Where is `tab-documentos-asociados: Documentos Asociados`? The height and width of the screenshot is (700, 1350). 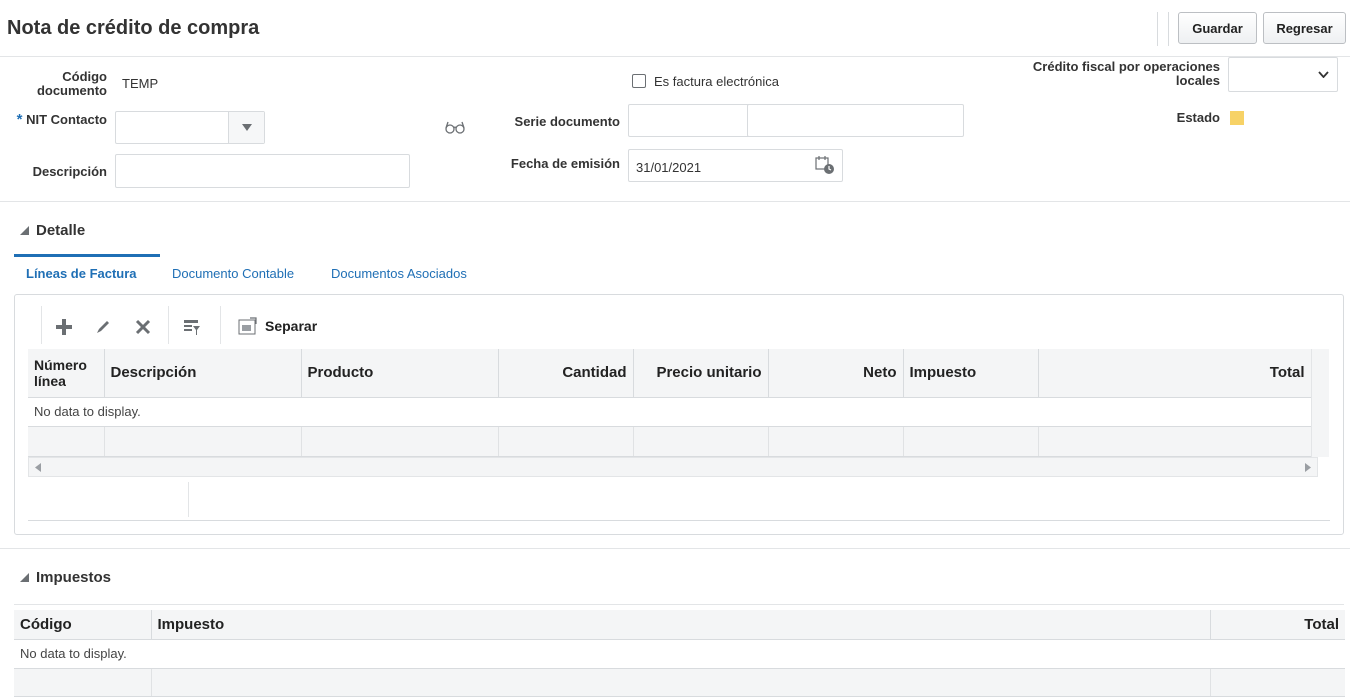 tab-documentos-asociados: Documentos Asociados is located at coordinates (399, 273).